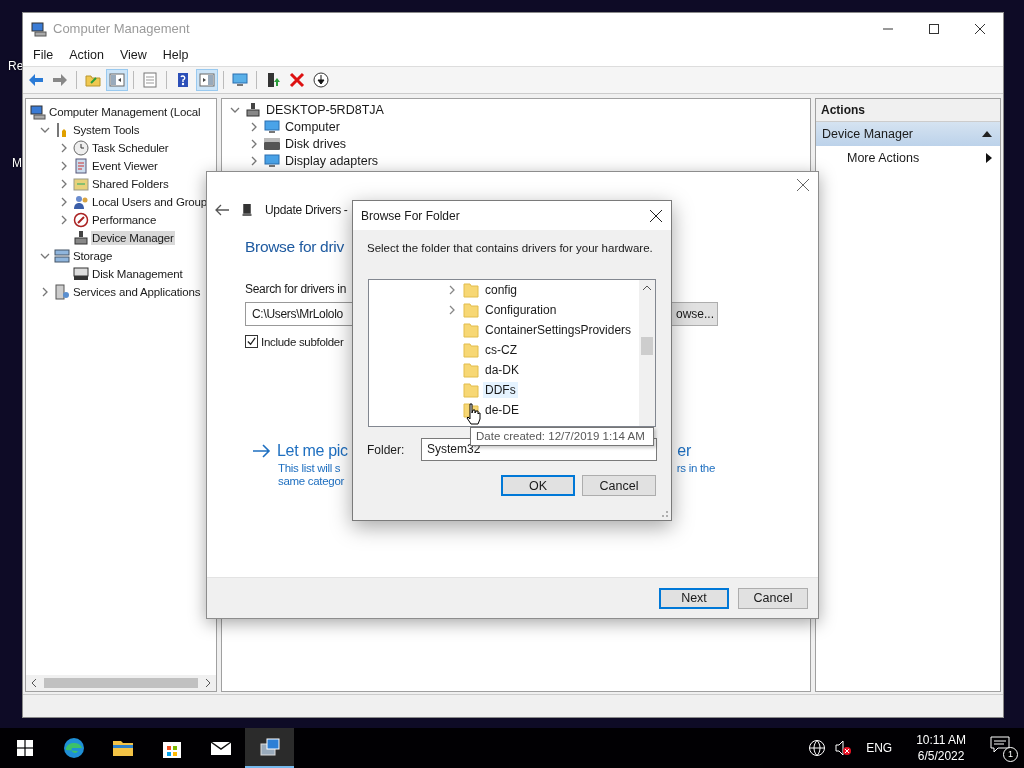 The height and width of the screenshot is (768, 1024). What do you see at coordinates (647, 346) in the screenshot?
I see `scroll-thumb` at bounding box center [647, 346].